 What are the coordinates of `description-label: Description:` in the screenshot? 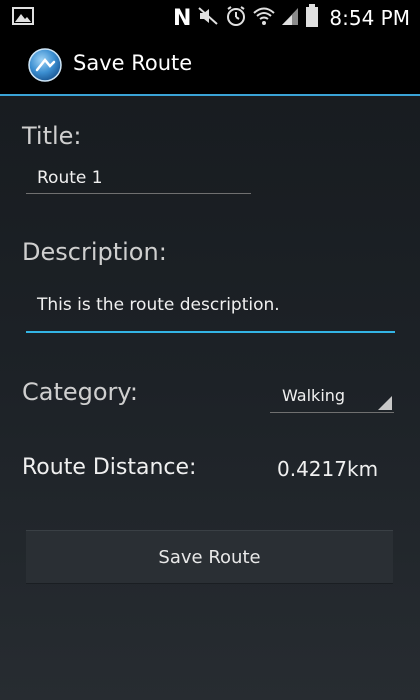 It's located at (94, 252).